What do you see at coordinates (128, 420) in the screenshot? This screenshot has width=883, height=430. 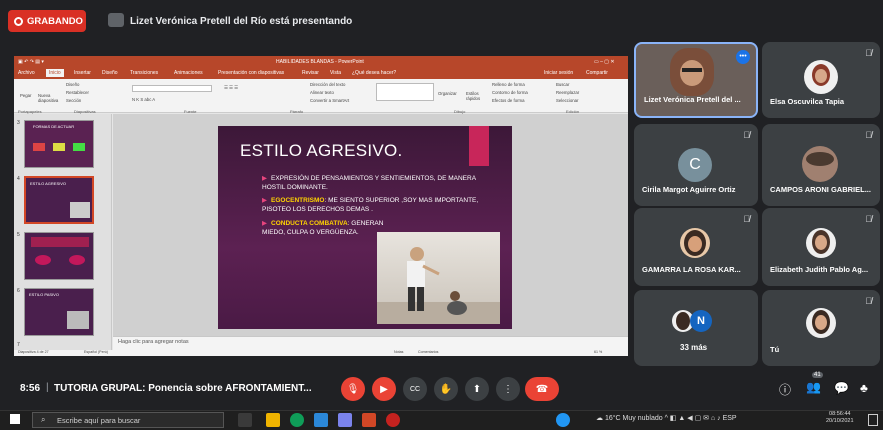 I see `taskbar-search-input: ⌕ Escribe aquí para buscar` at bounding box center [128, 420].